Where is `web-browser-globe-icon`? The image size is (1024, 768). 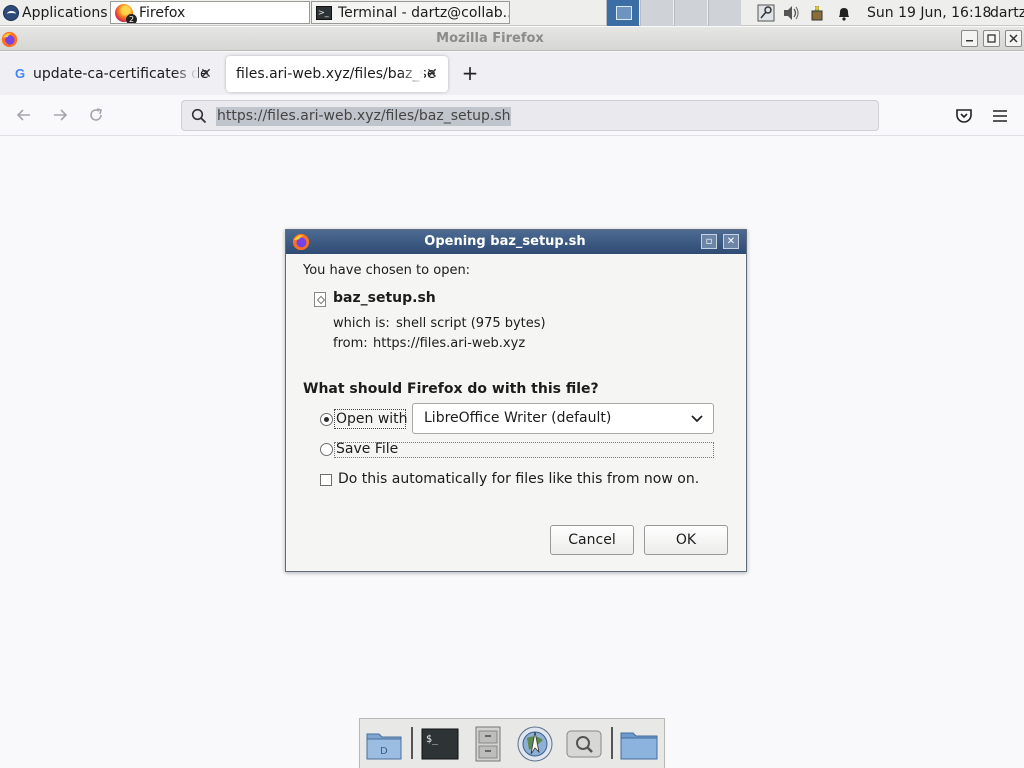 web-browser-globe-icon is located at coordinates (535, 744).